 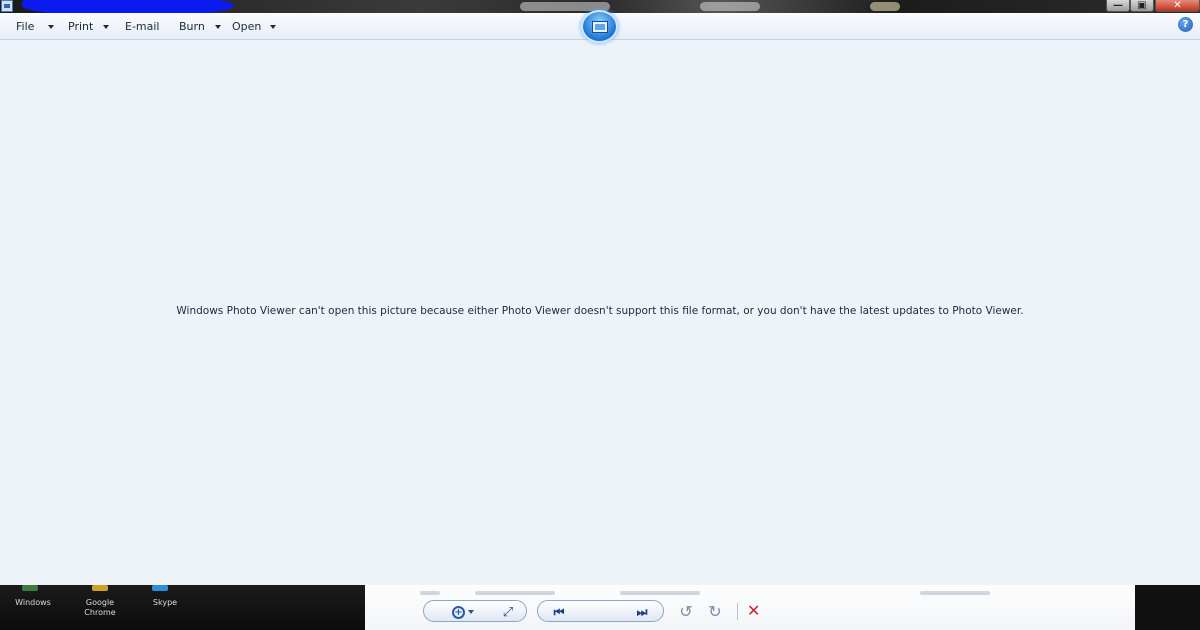 I want to click on menu-open-label: Open, so click(x=247, y=26).